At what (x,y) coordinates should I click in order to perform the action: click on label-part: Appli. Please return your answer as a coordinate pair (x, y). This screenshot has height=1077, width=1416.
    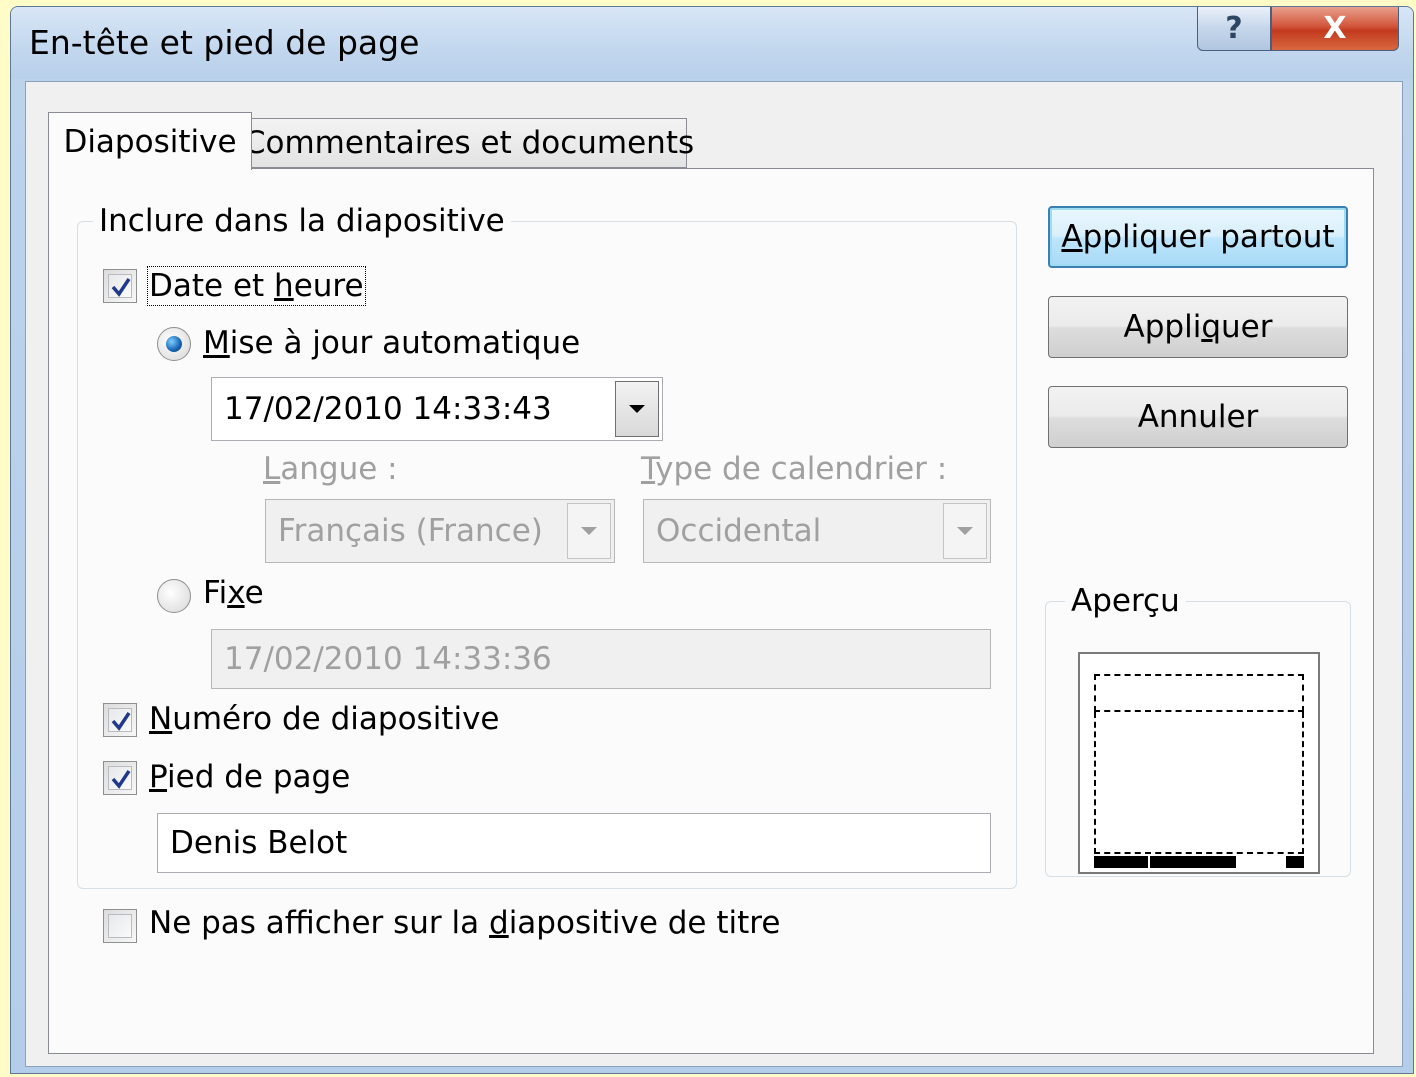
    Looking at the image, I should click on (1162, 327).